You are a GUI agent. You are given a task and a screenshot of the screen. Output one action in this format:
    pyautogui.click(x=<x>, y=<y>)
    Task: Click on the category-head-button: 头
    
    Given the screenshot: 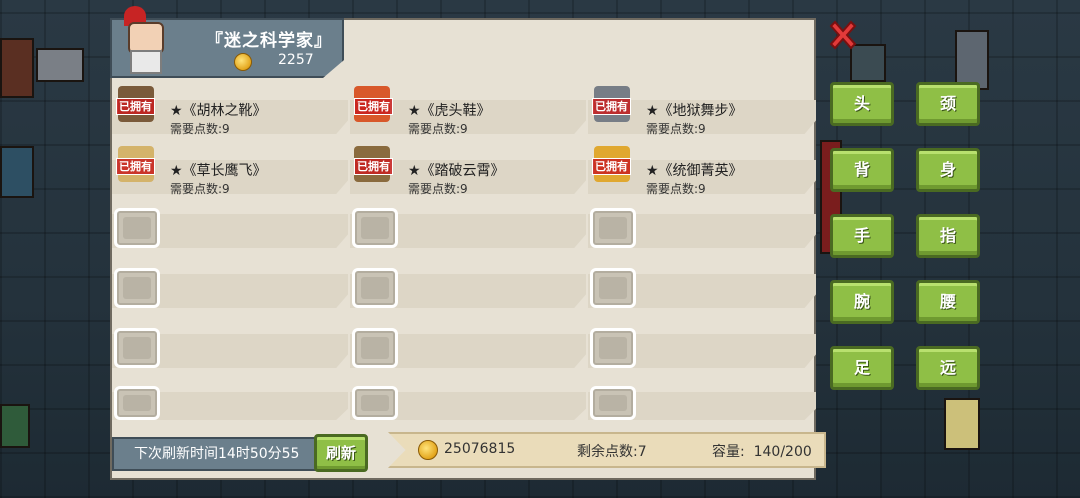 What is the action you would take?
    pyautogui.click(x=862, y=104)
    